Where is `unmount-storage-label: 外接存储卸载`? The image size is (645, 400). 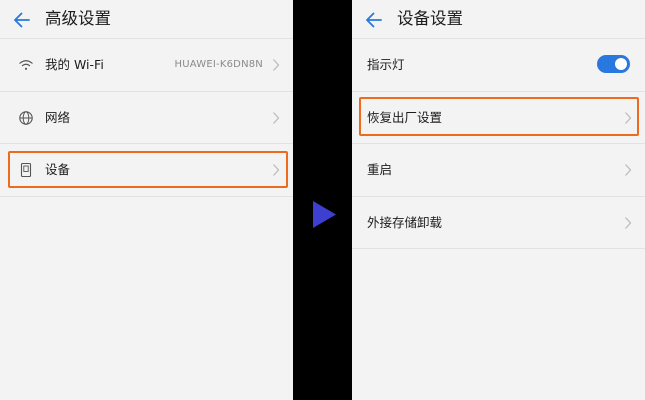 unmount-storage-label: 外接存储卸载 is located at coordinates (405, 222).